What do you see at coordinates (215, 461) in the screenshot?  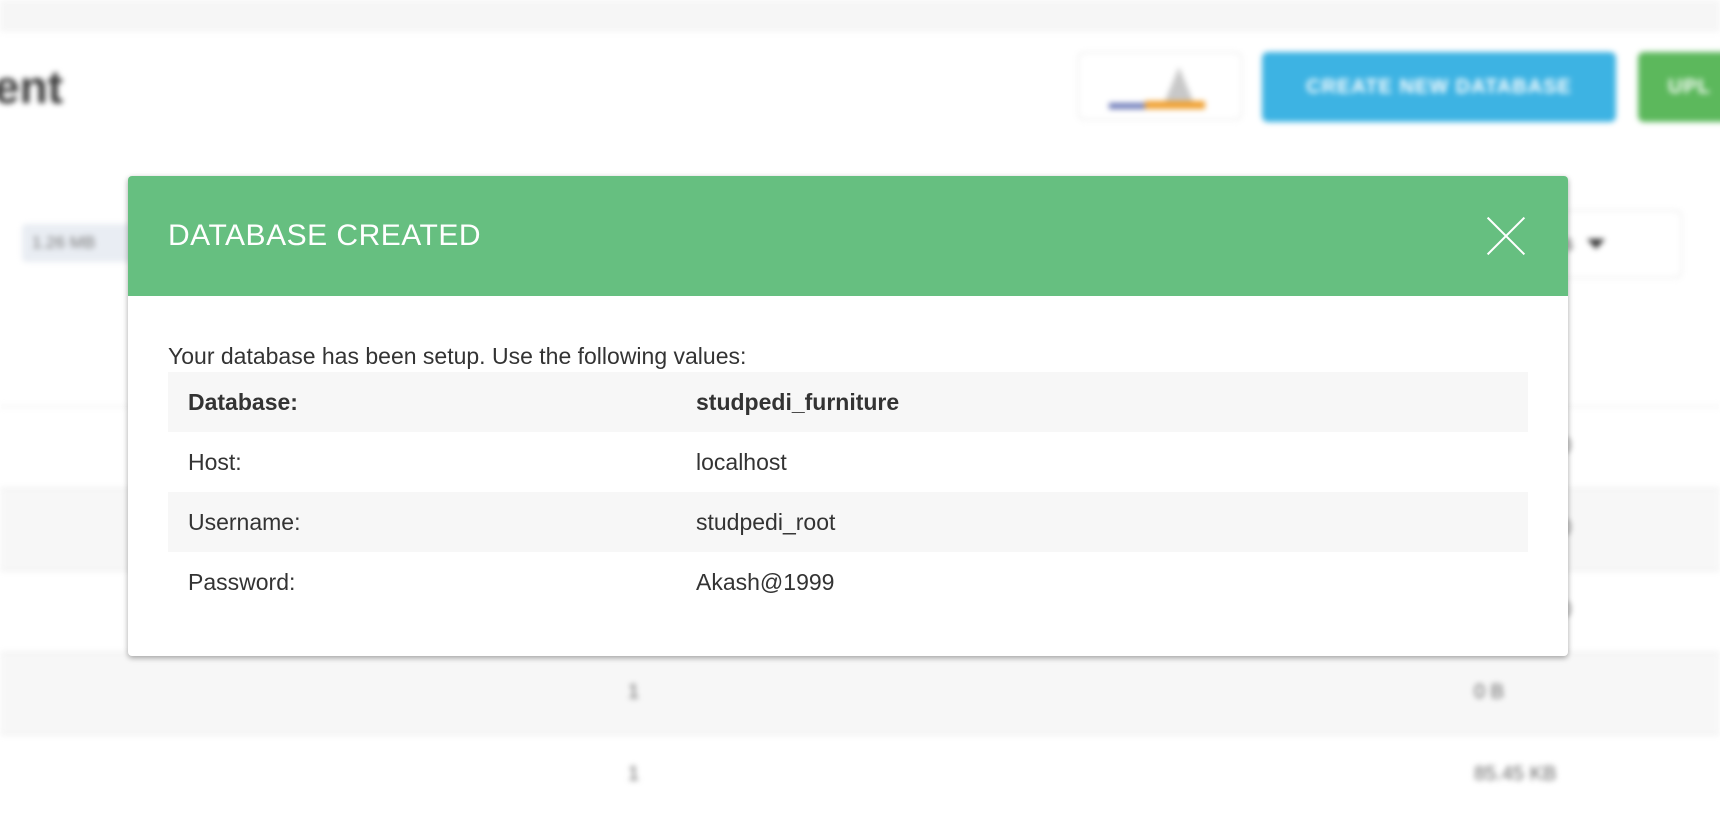 I see `credential-label: Host:` at bounding box center [215, 461].